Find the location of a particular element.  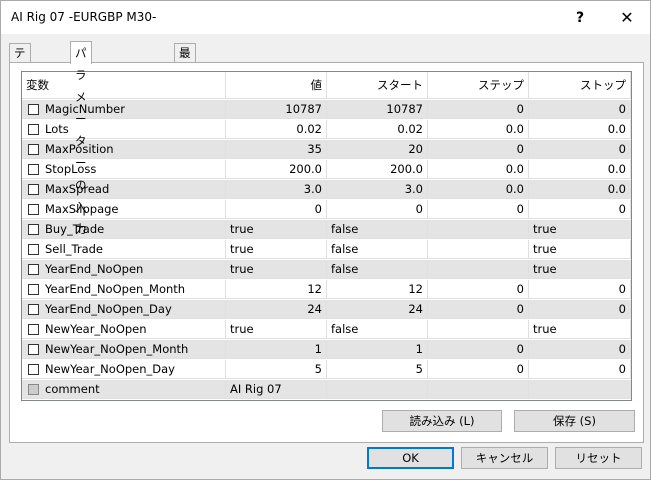

param-value: 5 is located at coordinates (276, 369).